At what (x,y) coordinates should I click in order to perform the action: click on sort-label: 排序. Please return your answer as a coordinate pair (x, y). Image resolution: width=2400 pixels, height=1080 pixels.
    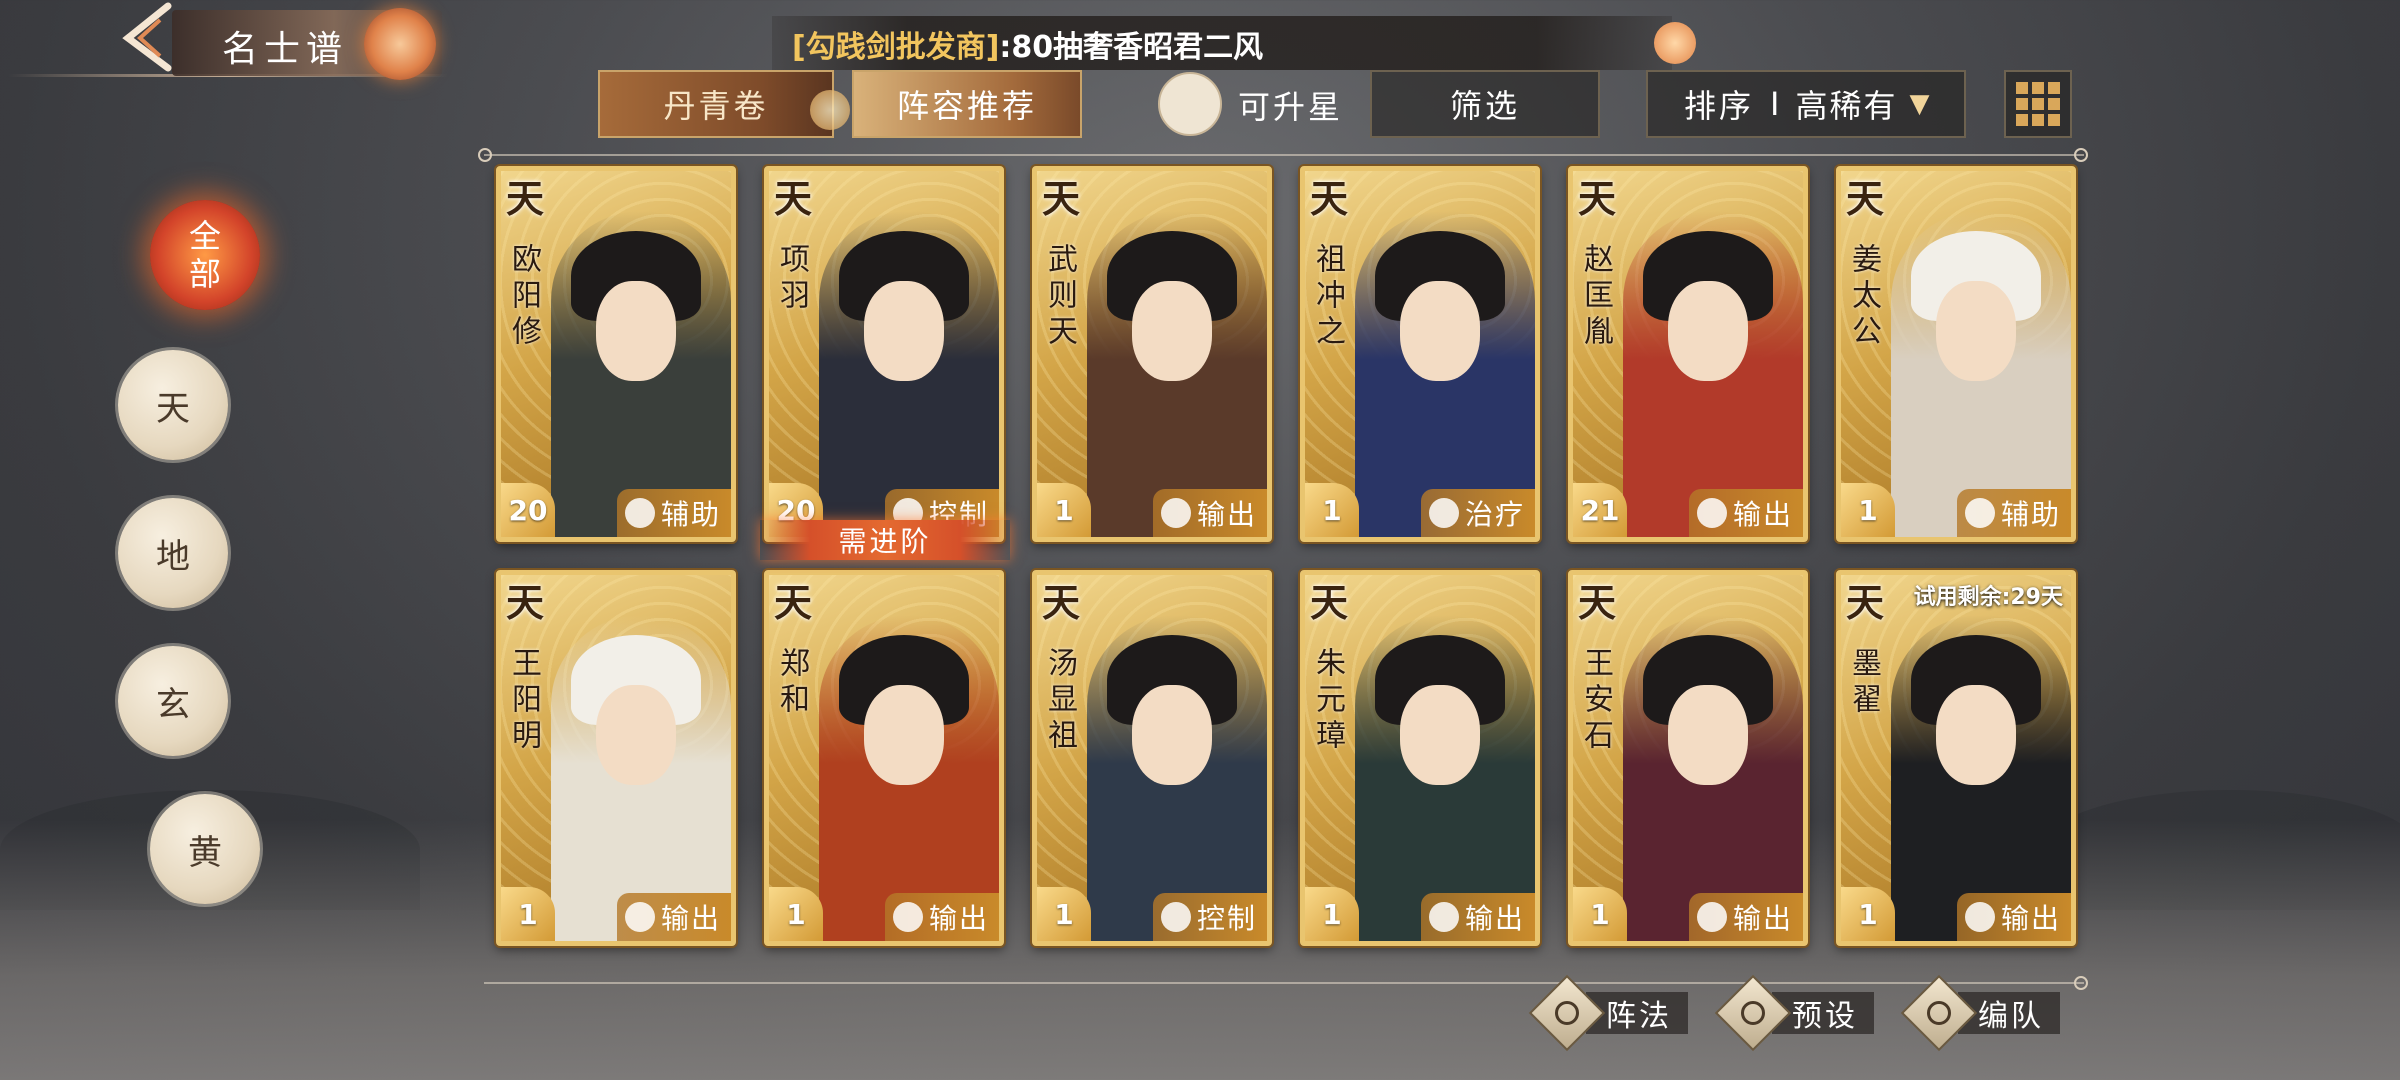
    Looking at the image, I should click on (1719, 106).